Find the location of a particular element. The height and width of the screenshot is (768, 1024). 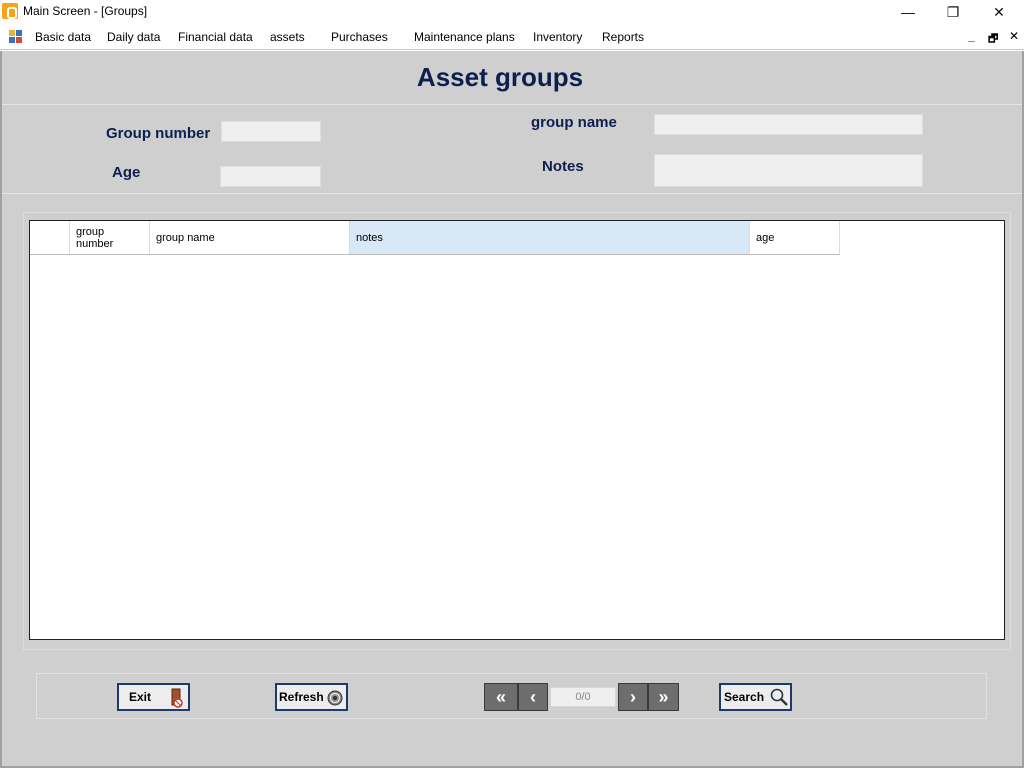

menu-basic-data: Basic data is located at coordinates (63, 37).